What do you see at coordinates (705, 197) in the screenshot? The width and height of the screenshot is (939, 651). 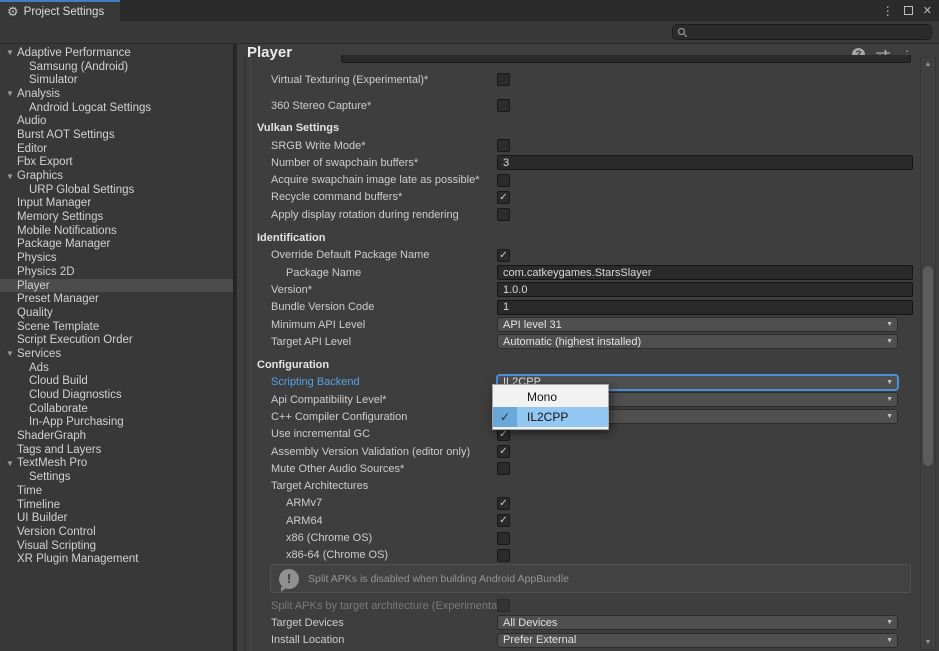 I see `control-cell: ✓` at bounding box center [705, 197].